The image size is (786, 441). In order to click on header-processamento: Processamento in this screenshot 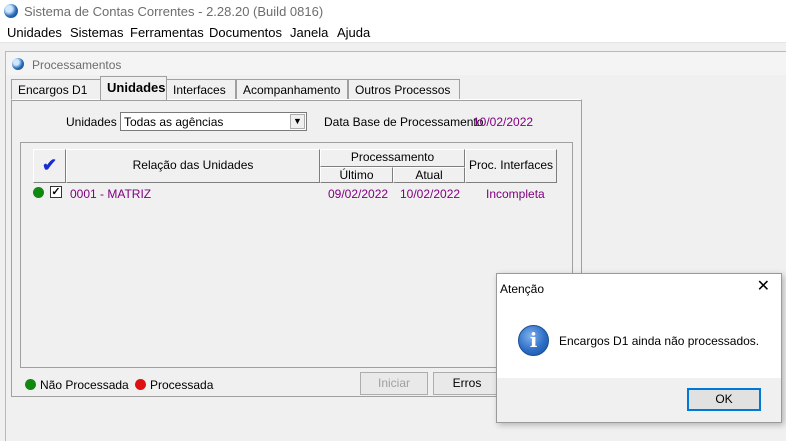, I will do `click(392, 158)`.